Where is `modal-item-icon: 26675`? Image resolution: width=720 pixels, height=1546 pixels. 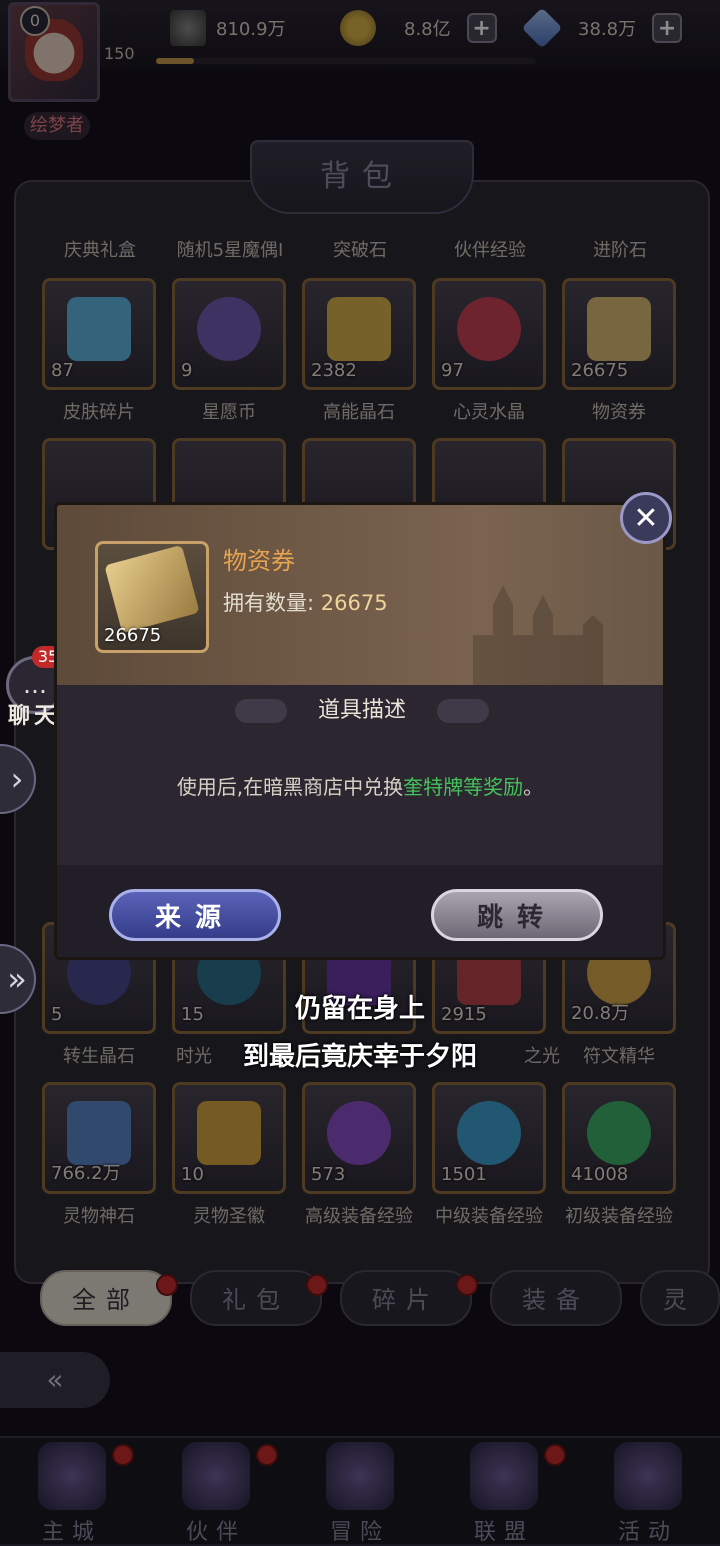 modal-item-icon: 26675 is located at coordinates (152, 597).